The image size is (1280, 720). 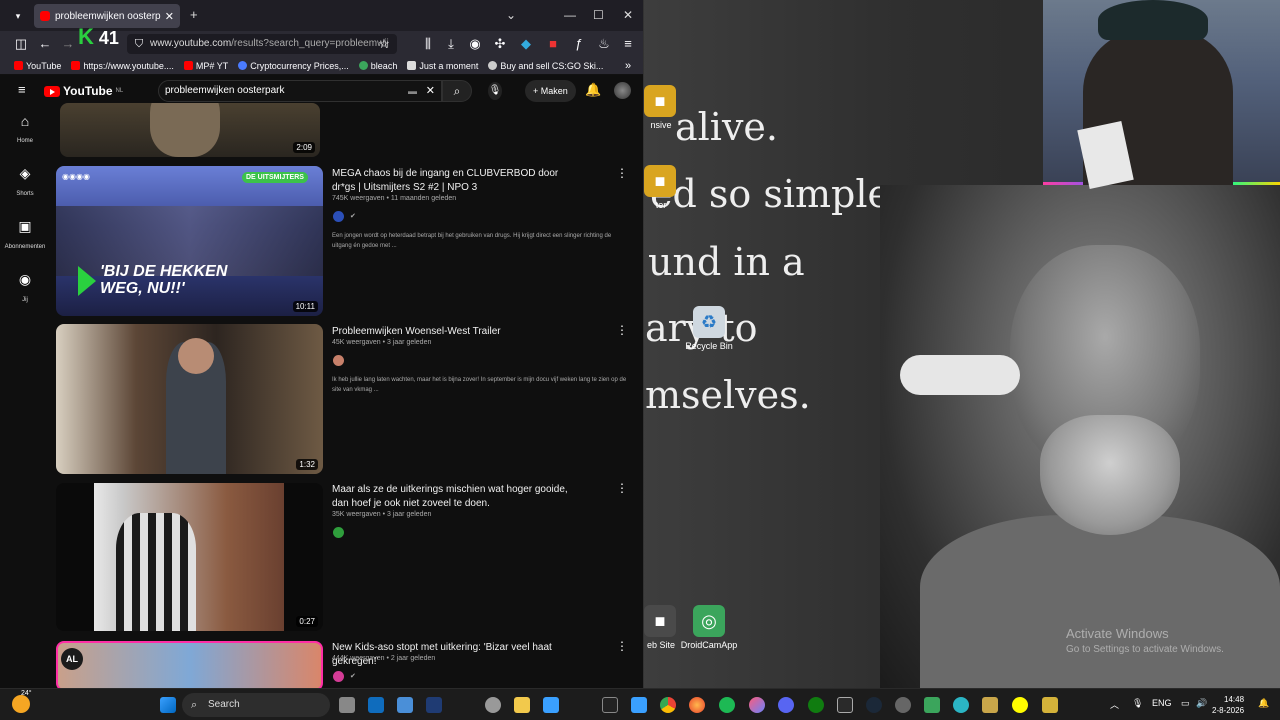 What do you see at coordinates (579, 44) in the screenshot?
I see `extension-f-icon: ƒ` at bounding box center [579, 44].